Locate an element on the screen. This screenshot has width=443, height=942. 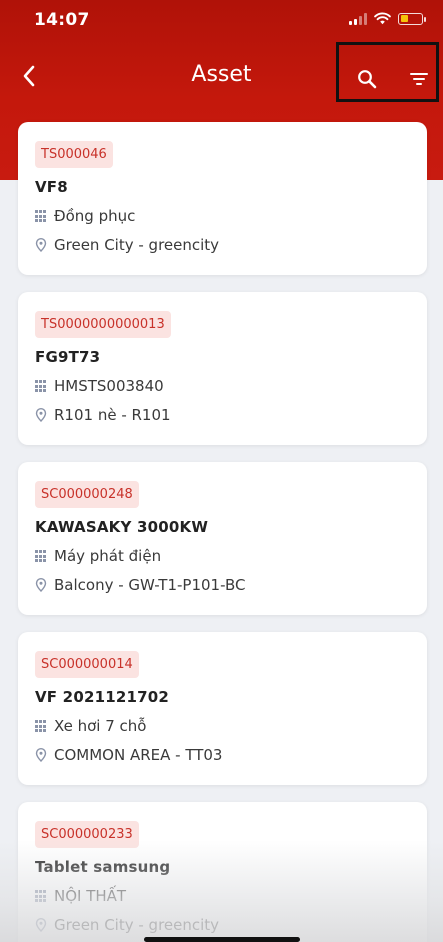
asset-category: Máy phát điện is located at coordinates (108, 556).